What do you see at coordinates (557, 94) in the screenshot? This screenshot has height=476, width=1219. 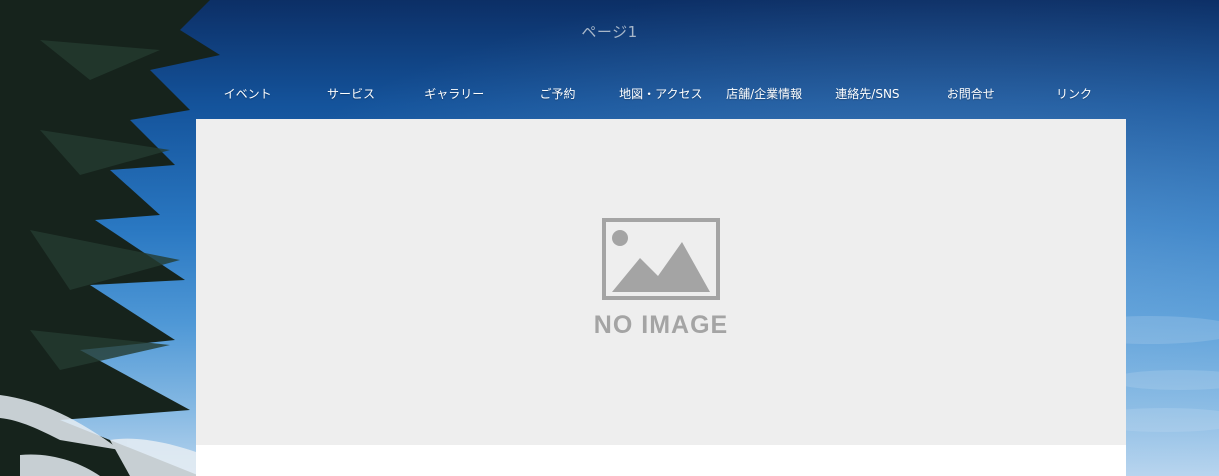 I see `nav-item-reservation: ご予約` at bounding box center [557, 94].